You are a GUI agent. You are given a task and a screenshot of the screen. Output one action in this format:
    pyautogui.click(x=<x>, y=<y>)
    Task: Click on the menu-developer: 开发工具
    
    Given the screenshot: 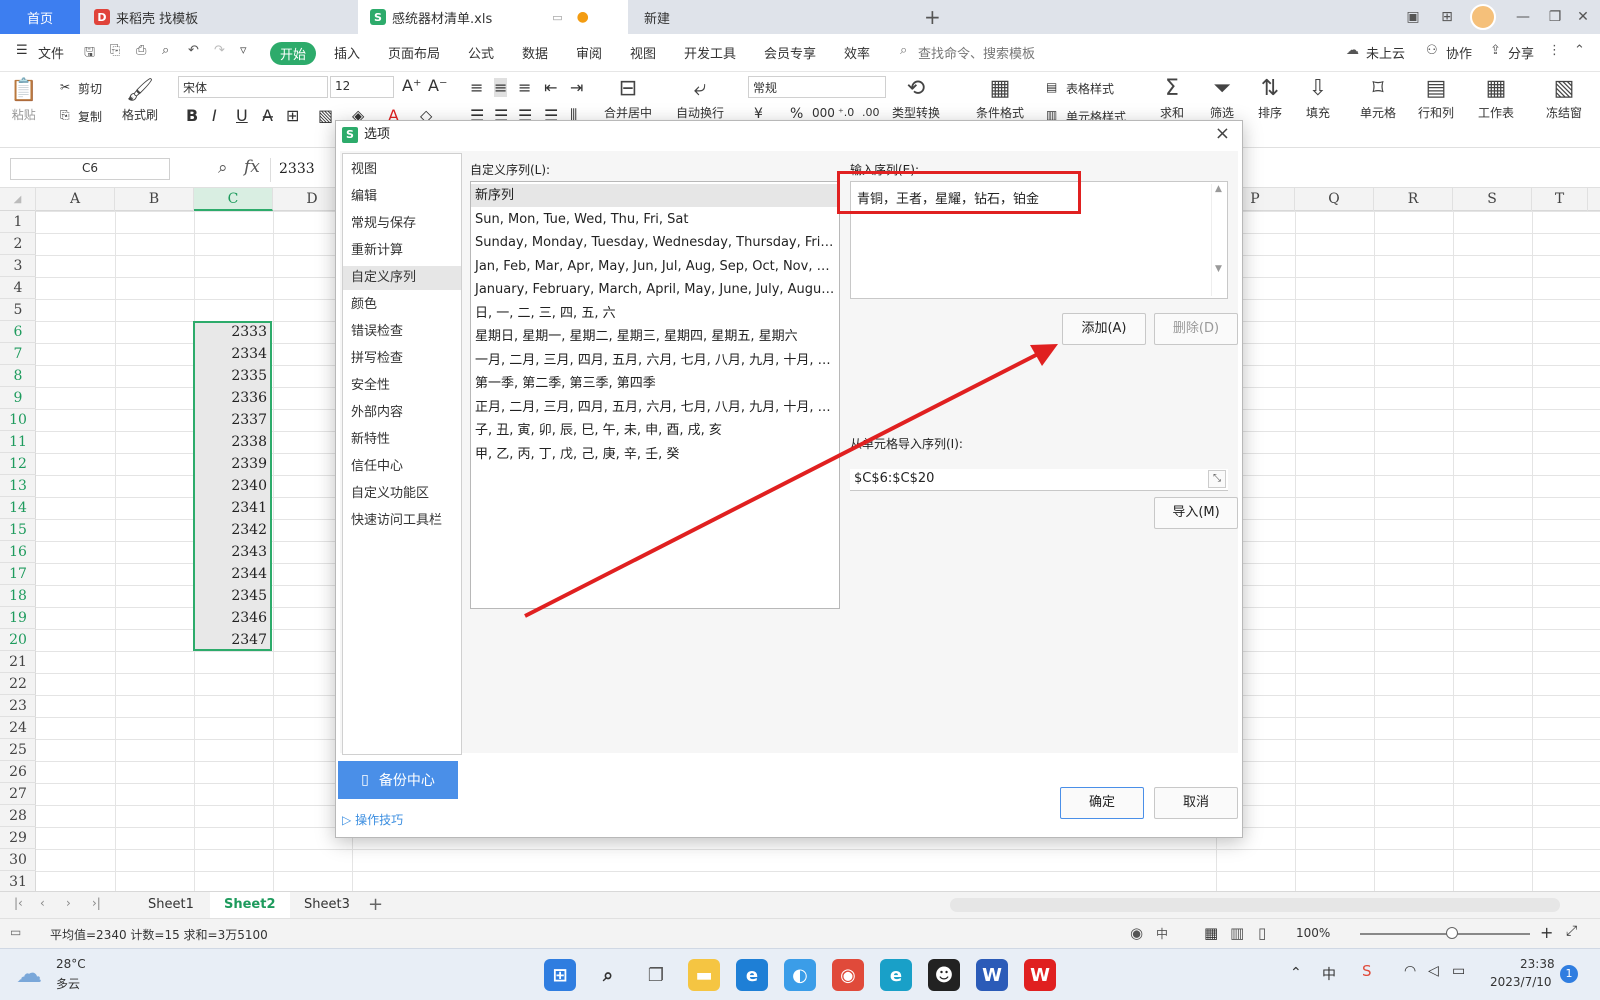 What is the action you would take?
    pyautogui.click(x=710, y=52)
    